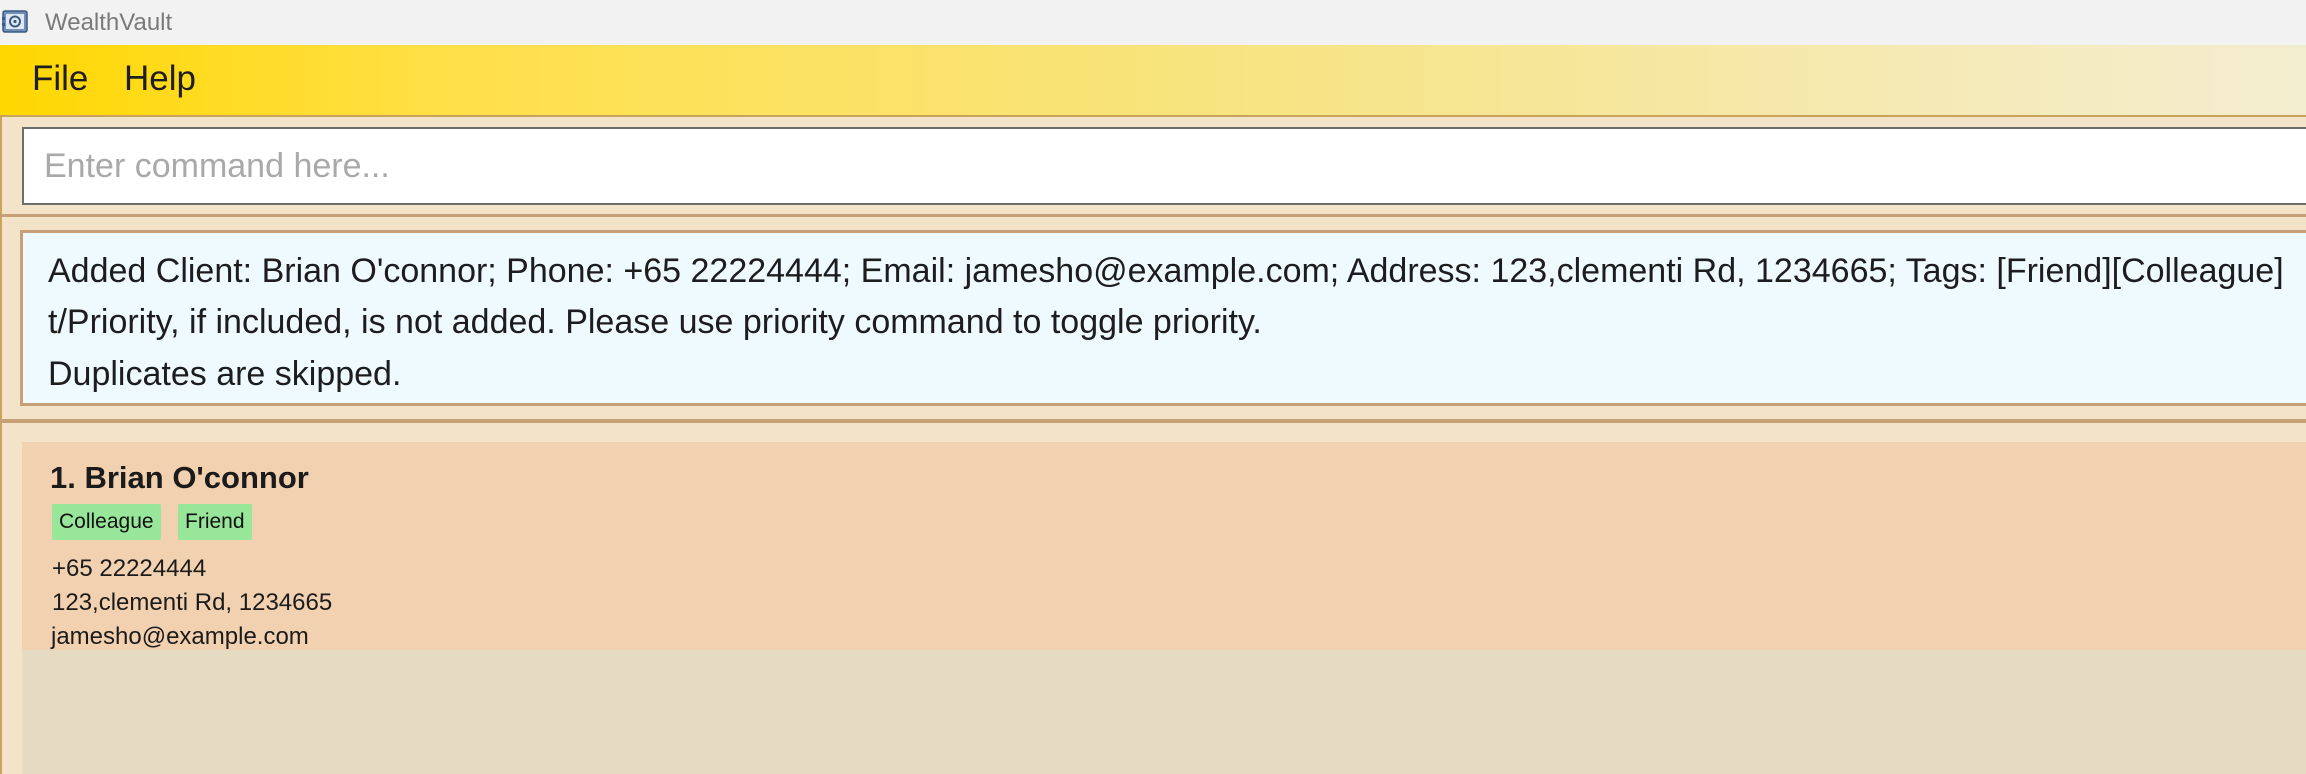 The height and width of the screenshot is (774, 2306). Describe the element at coordinates (1153, 81) in the screenshot. I see `menu-bar: File Help` at that location.